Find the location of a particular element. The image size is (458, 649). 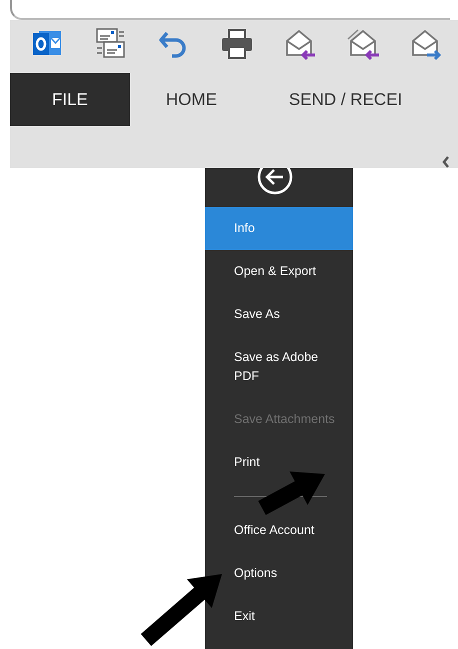

menu-item: Open & Export is located at coordinates (279, 271).